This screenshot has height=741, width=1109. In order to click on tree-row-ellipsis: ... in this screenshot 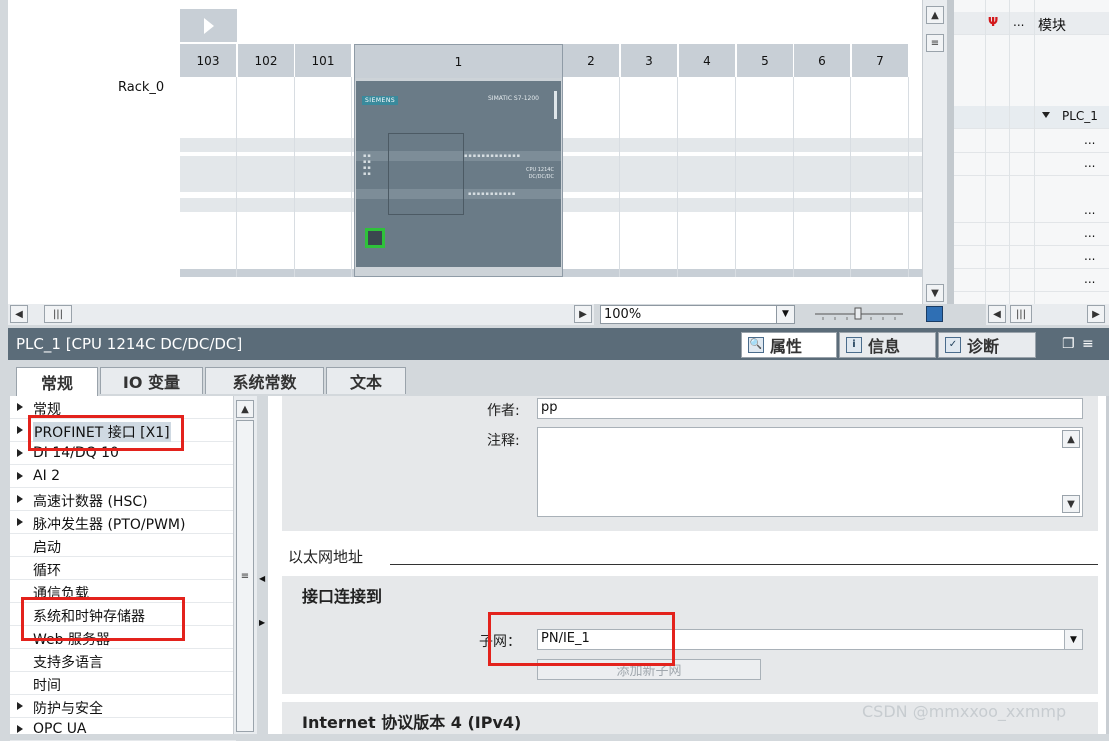, I will do `click(1090, 140)`.